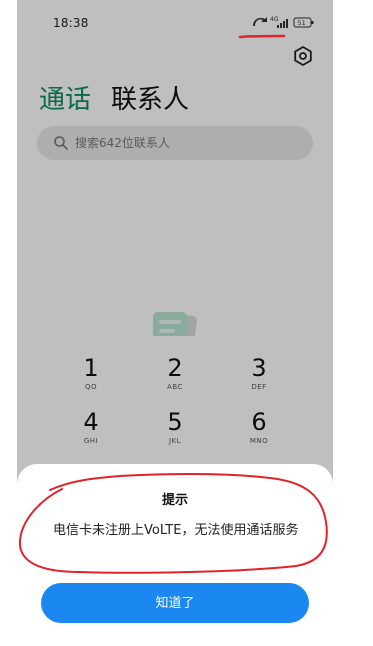 The width and height of the screenshot is (373, 646). I want to click on dialog-message: 电信卡未注册上VoLTE，无法使用通话服务, so click(176, 530).